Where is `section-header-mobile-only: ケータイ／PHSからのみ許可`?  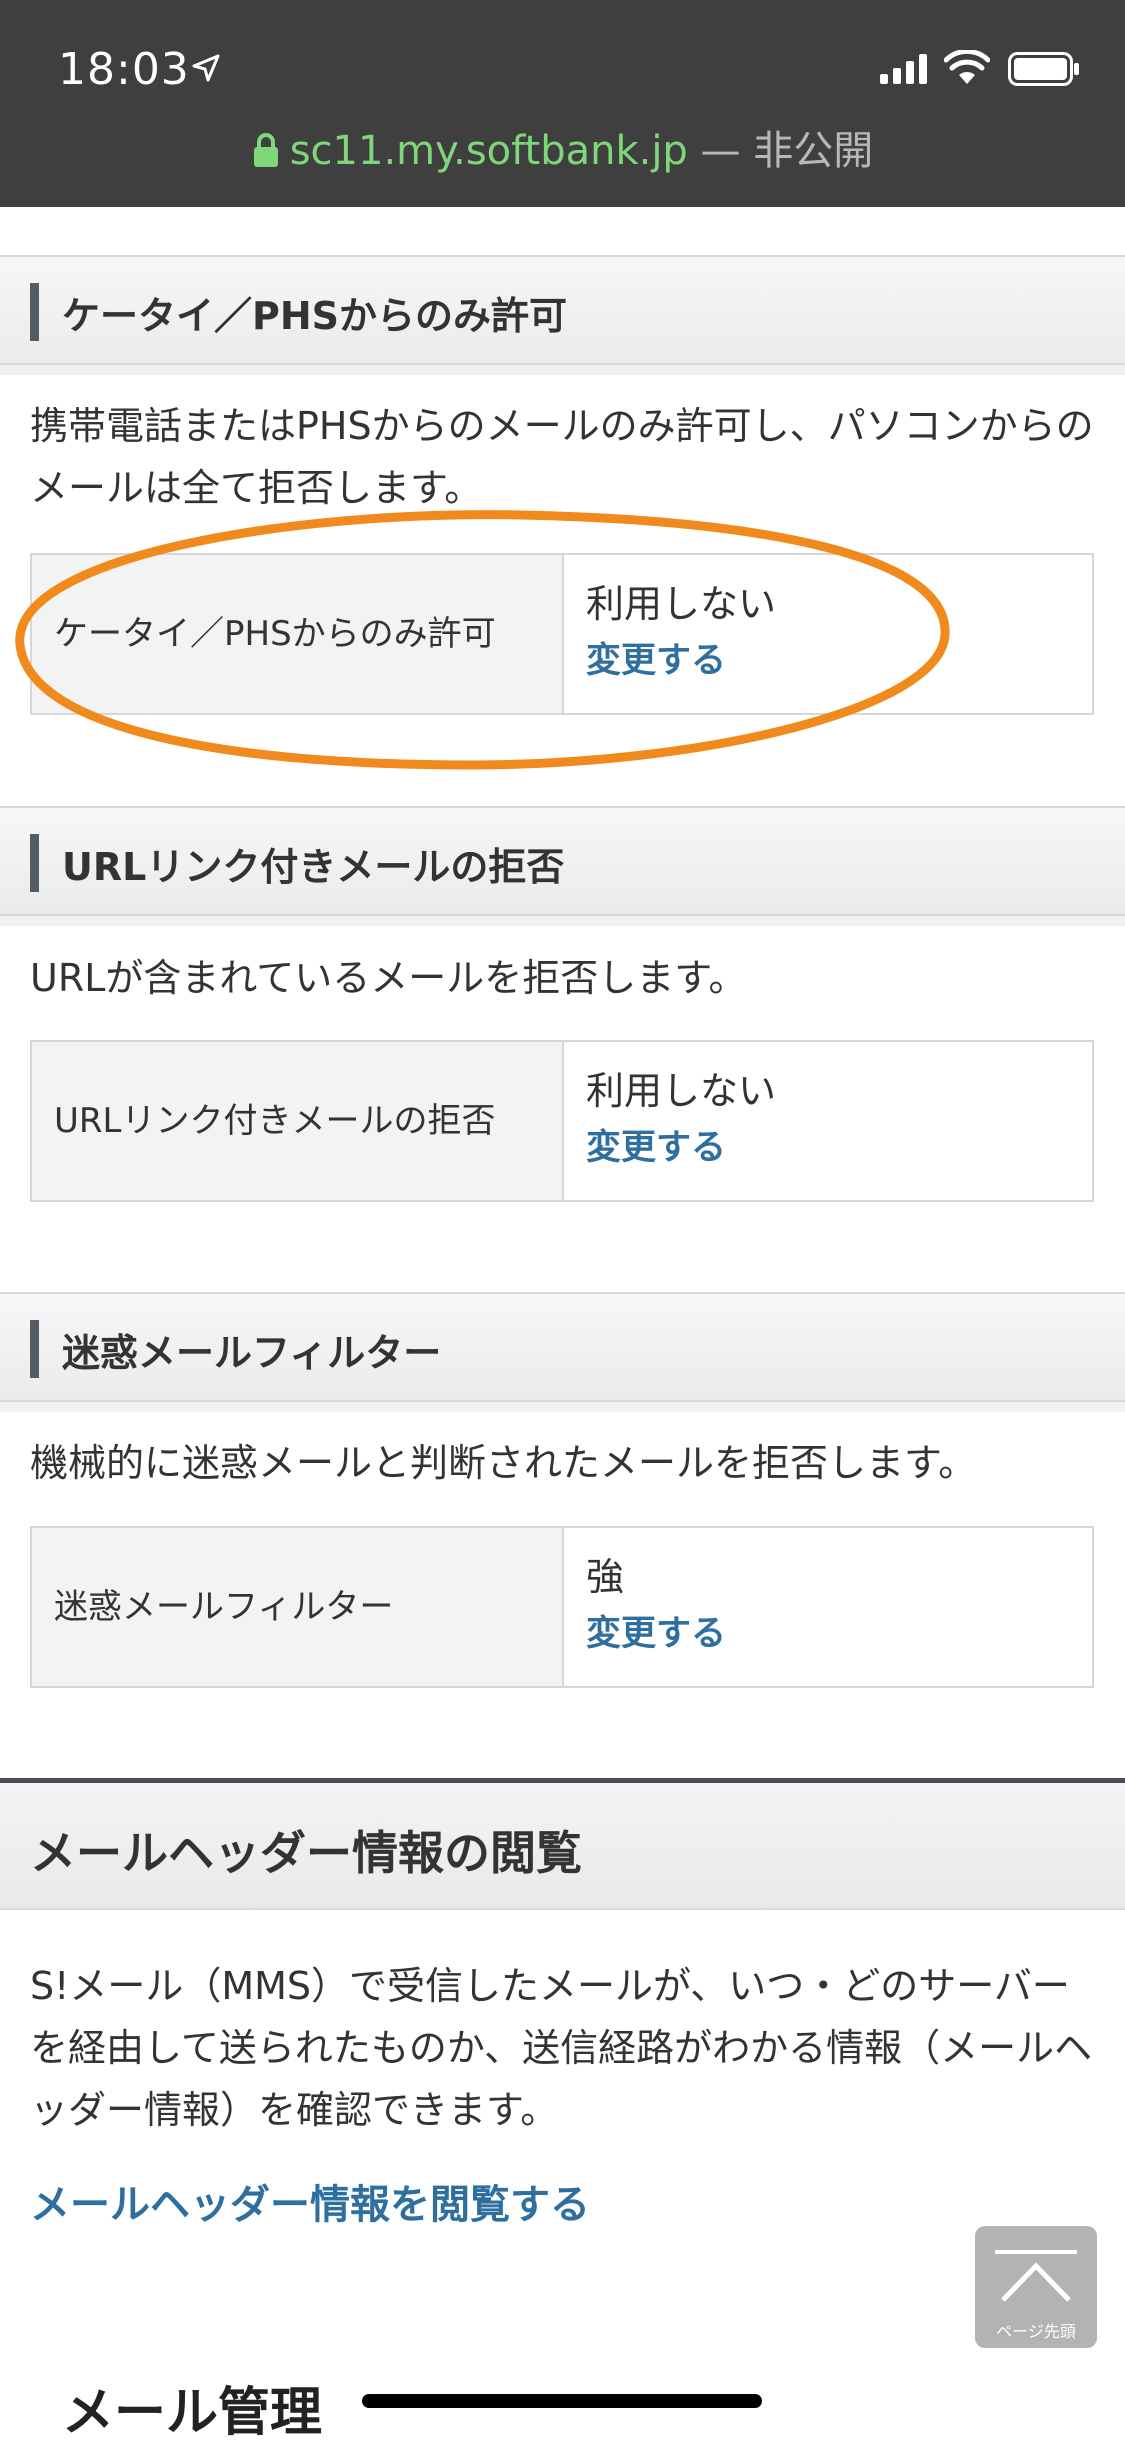 section-header-mobile-only: ケータイ／PHSからのみ許可 is located at coordinates (562, 315).